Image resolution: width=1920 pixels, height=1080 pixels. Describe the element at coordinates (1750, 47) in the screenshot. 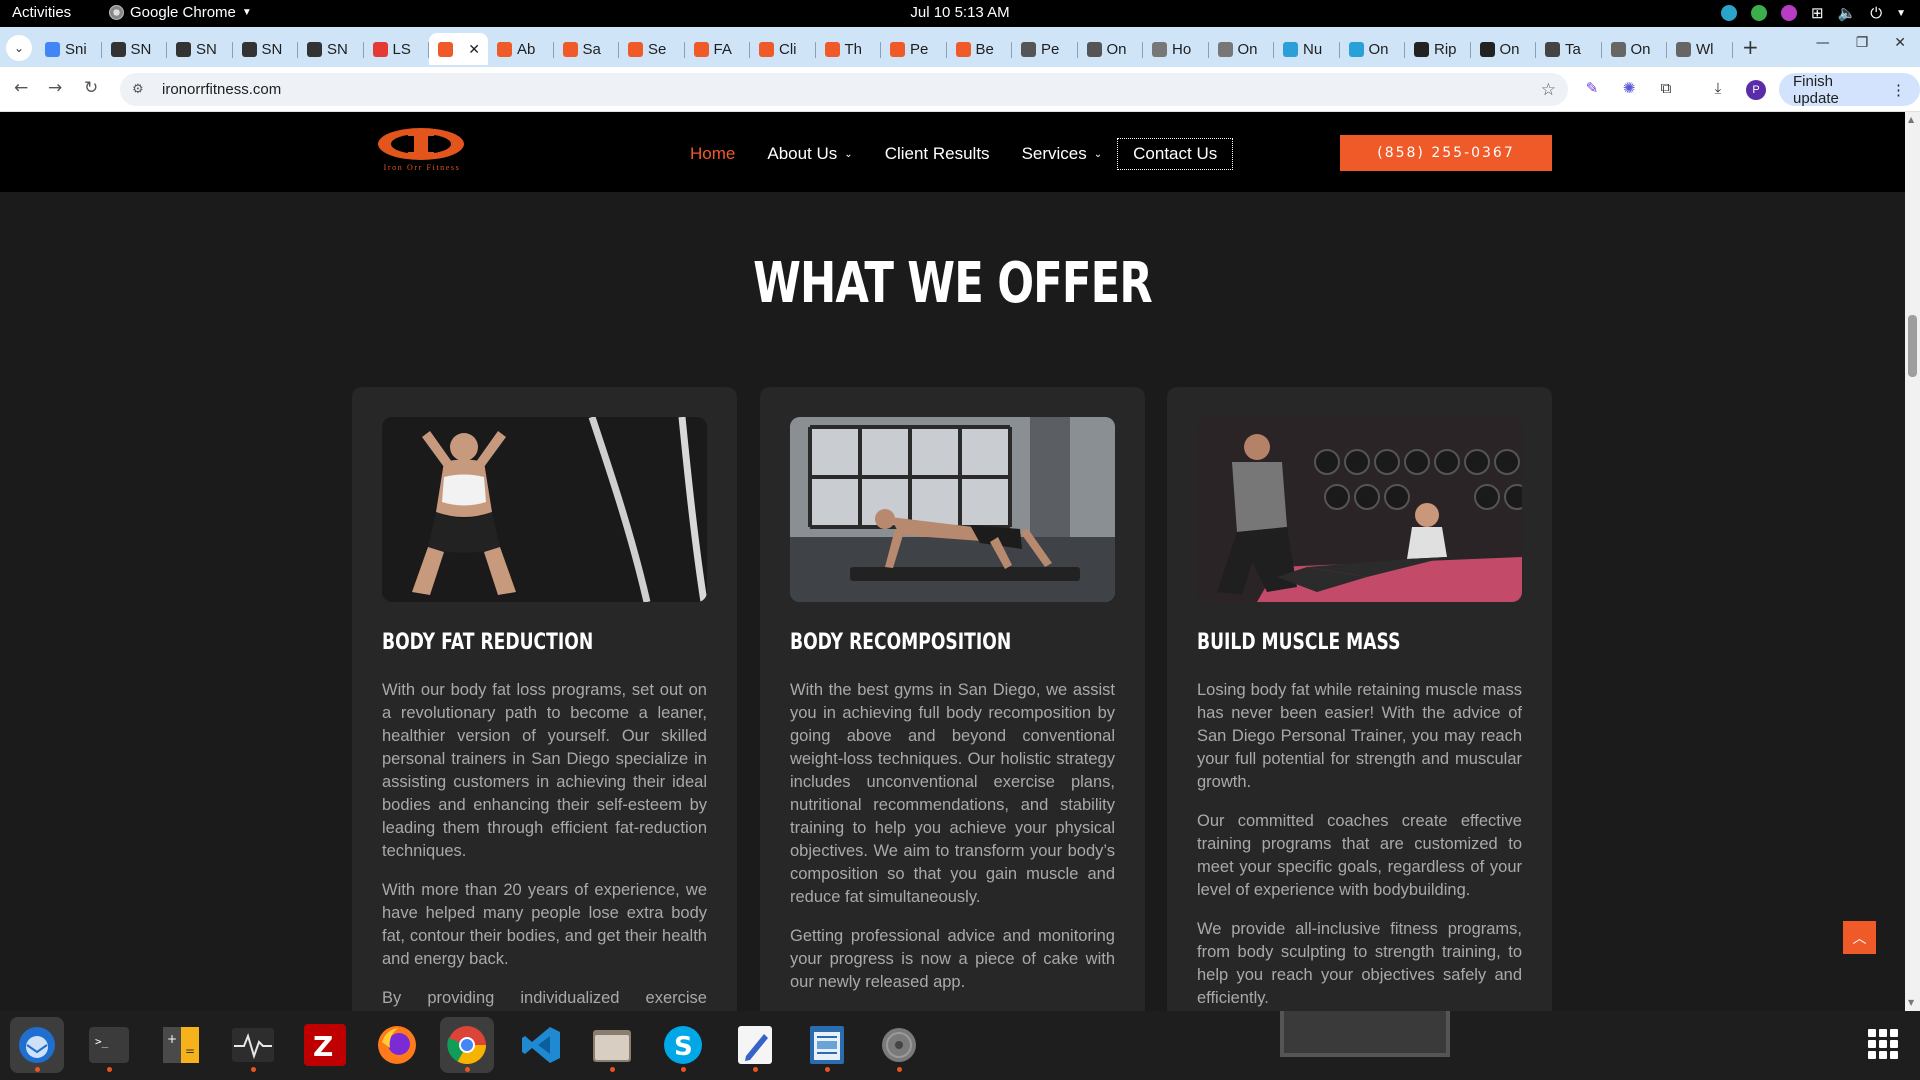

I see `new-tab-button: +` at that location.